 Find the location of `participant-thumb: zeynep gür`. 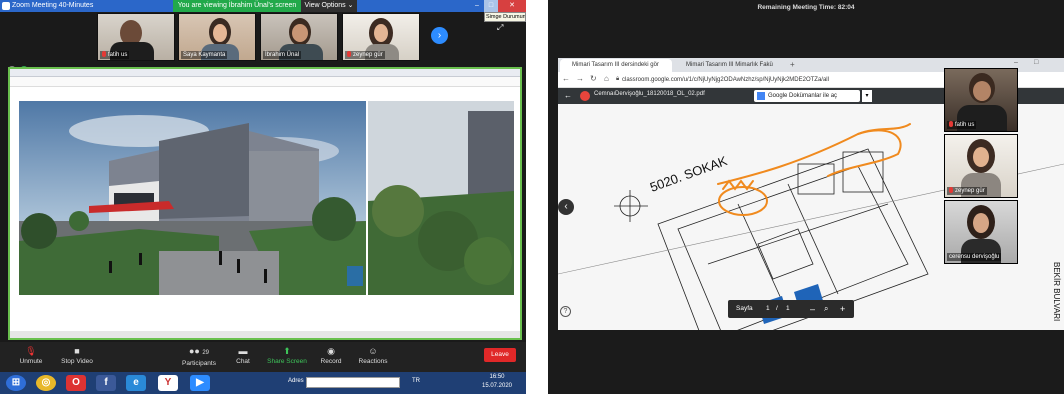

participant-thumb: zeynep gür is located at coordinates (381, 37).